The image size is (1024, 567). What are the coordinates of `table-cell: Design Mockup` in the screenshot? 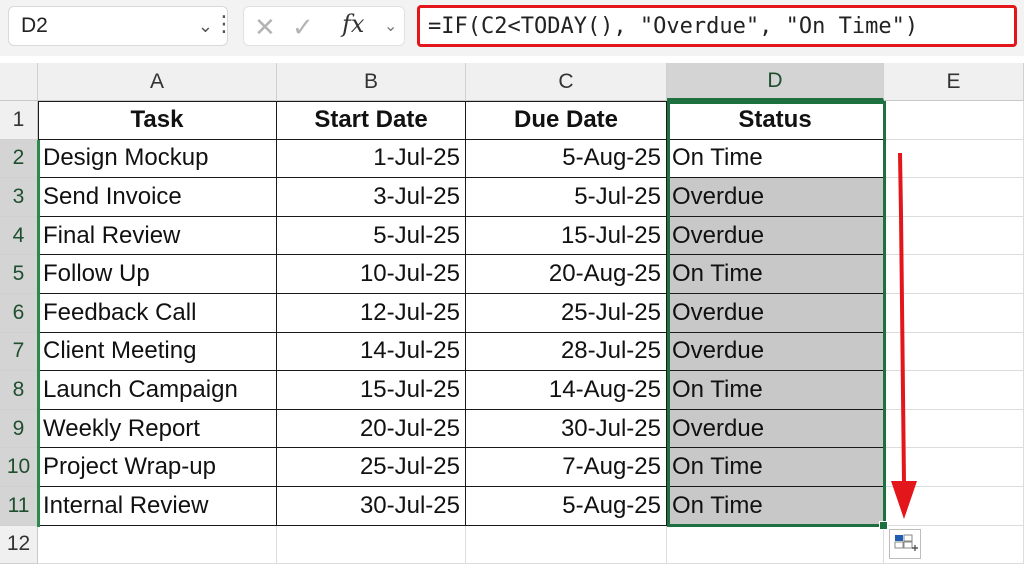 It's located at (157, 159).